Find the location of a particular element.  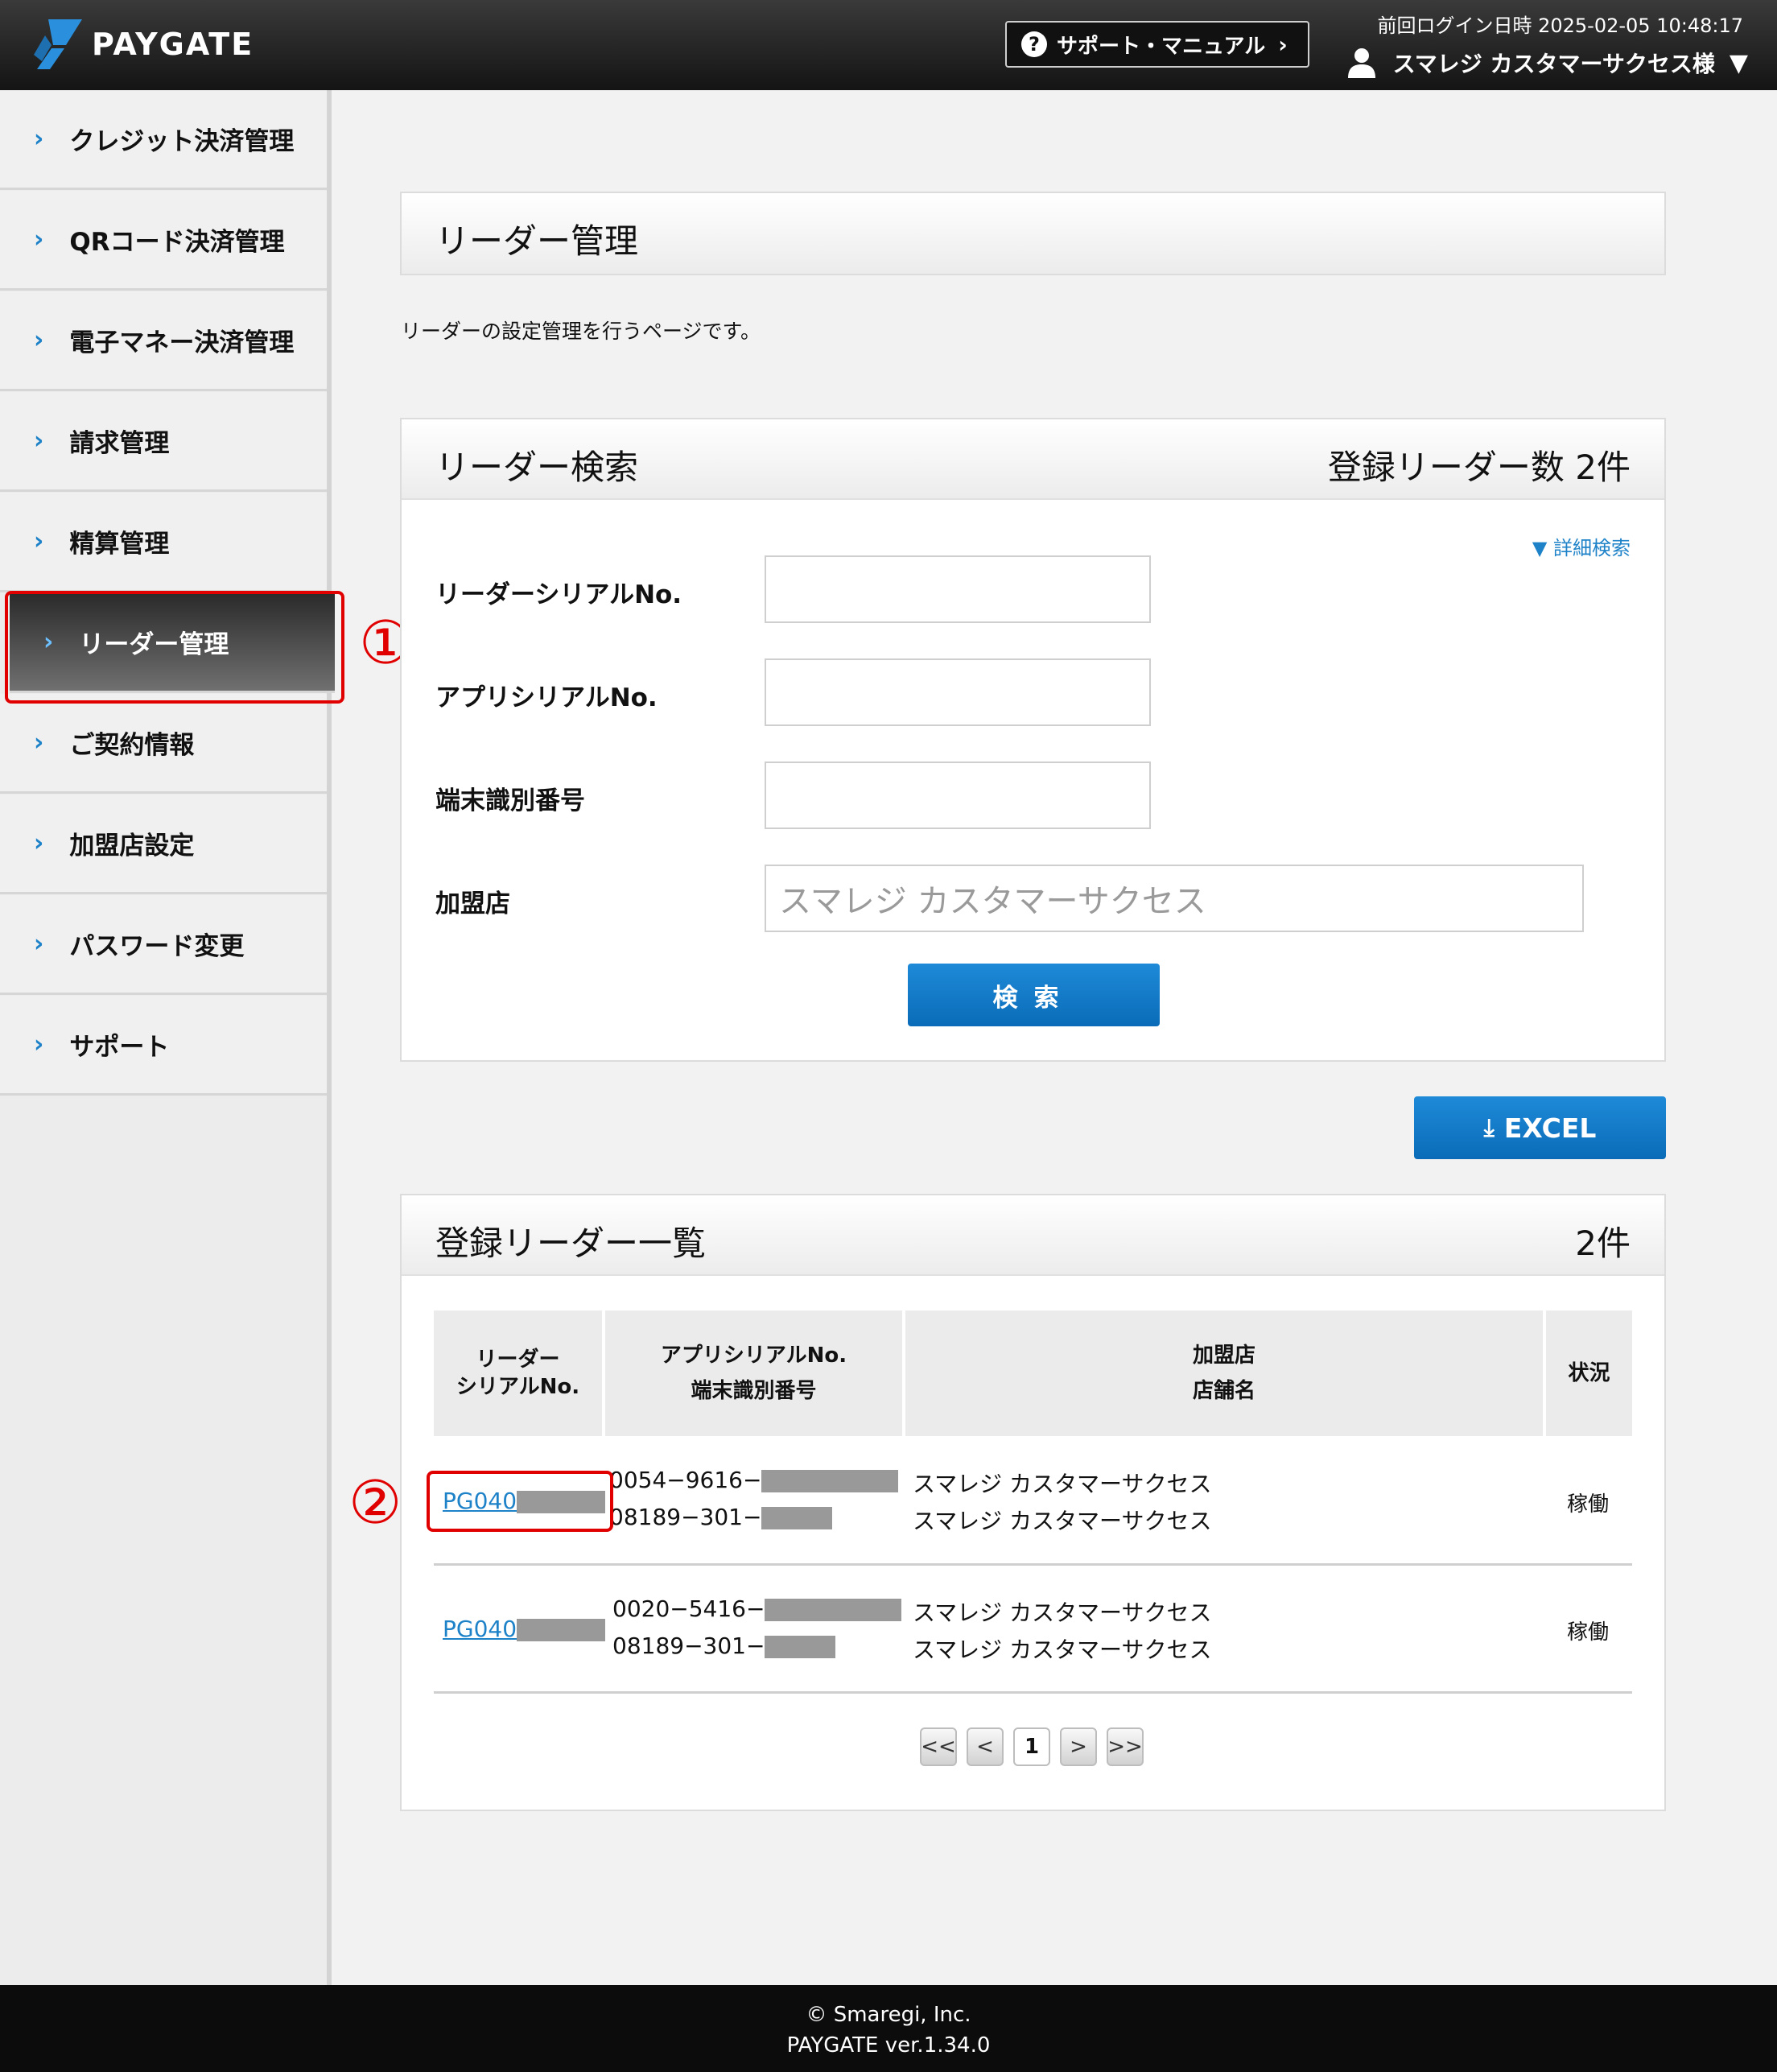

column-header-line: 端末識別番号 is located at coordinates (754, 1391).